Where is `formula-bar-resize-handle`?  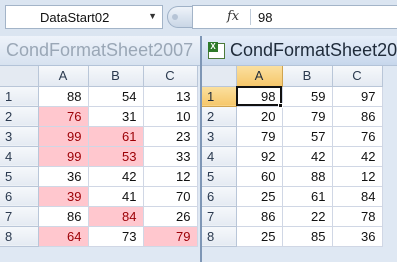
formula-bar-resize-handle is located at coordinates (180, 17).